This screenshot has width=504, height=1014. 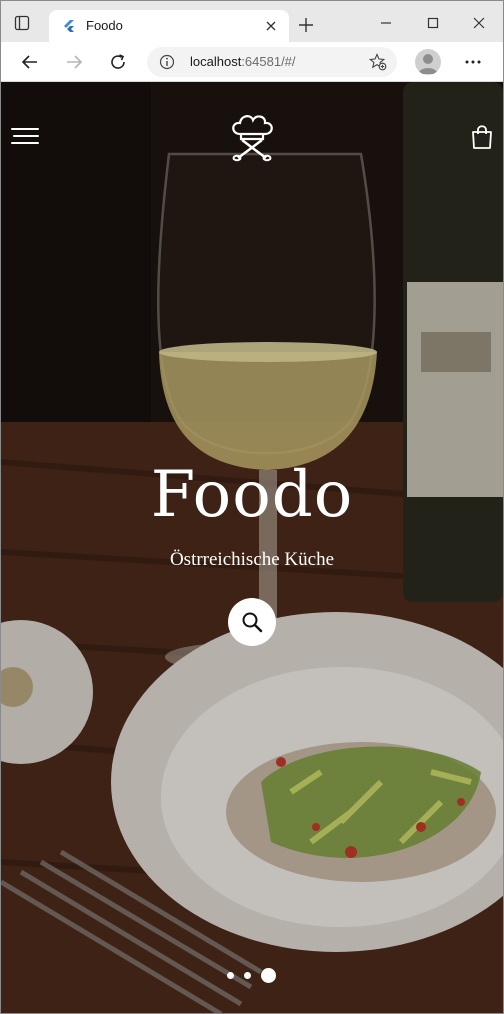 I want to click on address-bar: localhost:64581/#/, so click(x=272, y=62).